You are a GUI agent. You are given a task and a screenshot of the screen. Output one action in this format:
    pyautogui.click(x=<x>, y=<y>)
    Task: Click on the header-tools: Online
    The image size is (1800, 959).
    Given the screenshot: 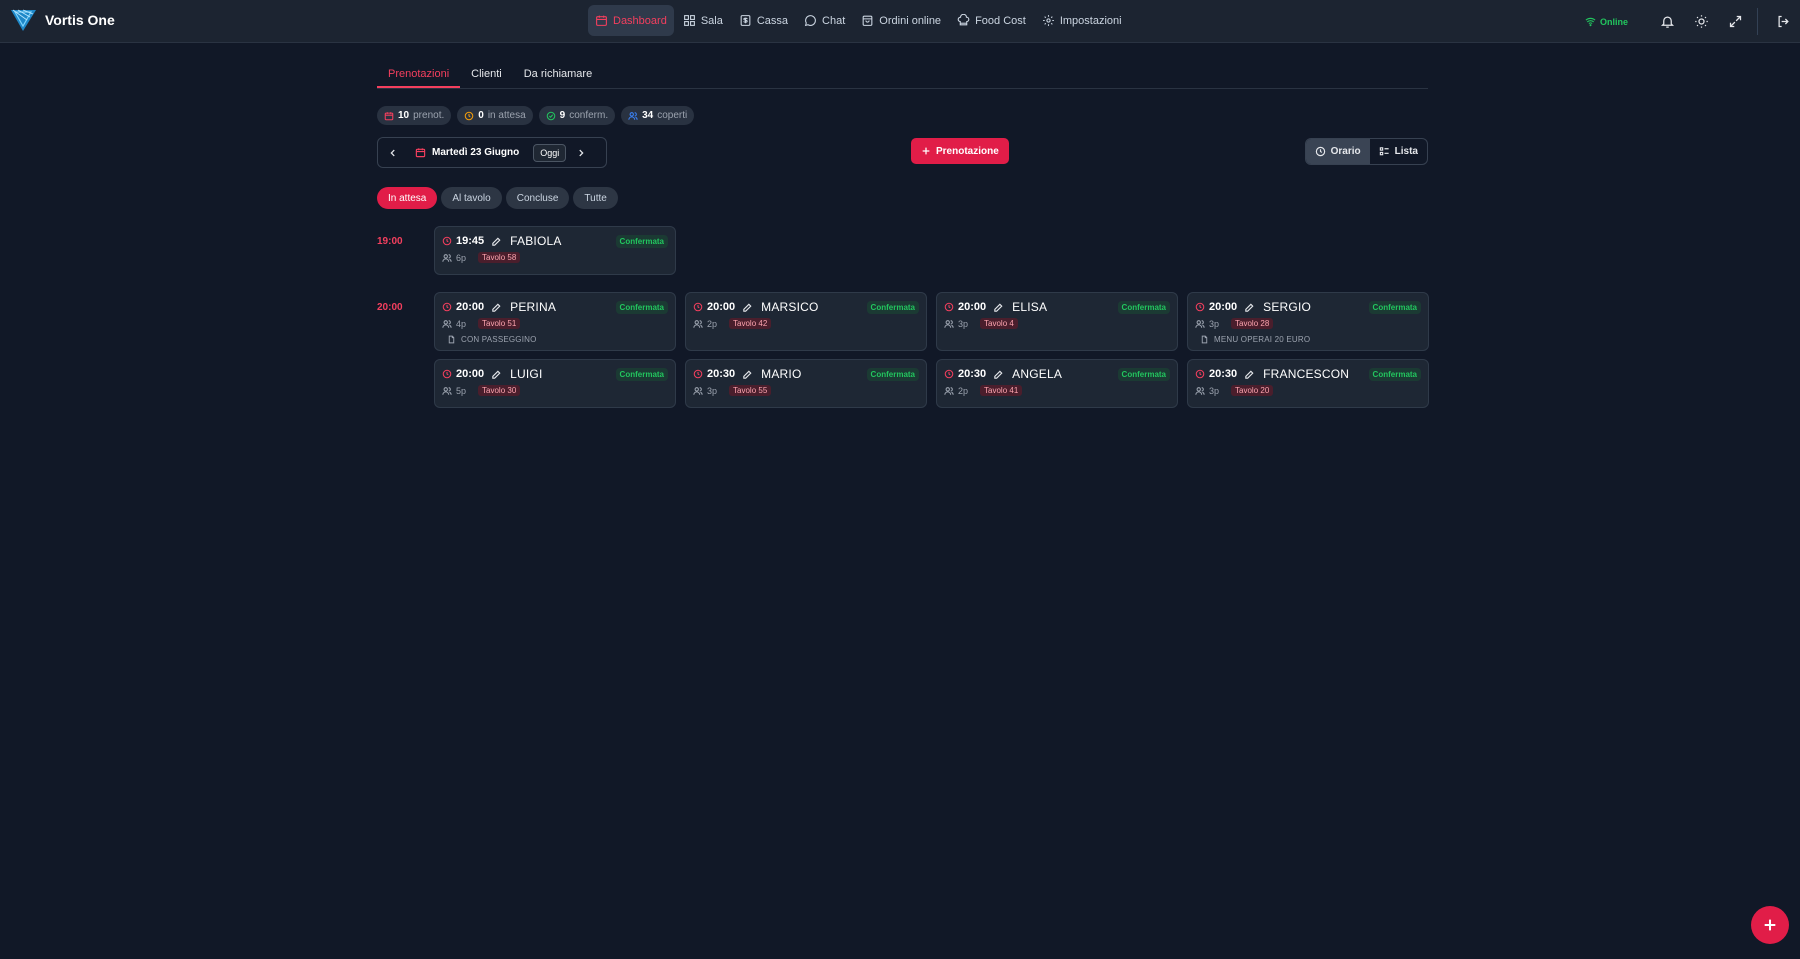 What is the action you would take?
    pyautogui.click(x=1692, y=21)
    